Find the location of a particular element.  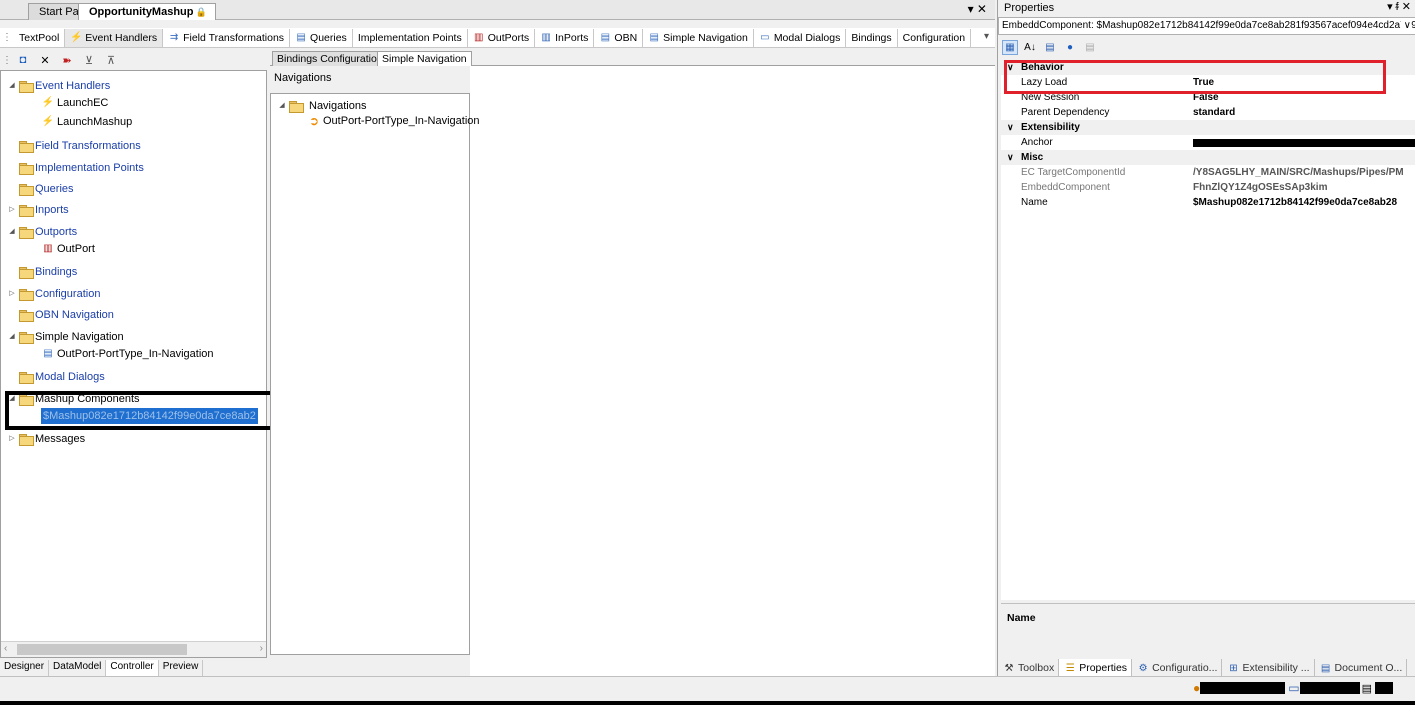

designer-mode-tabs: Designer DataModel Controller Preview is located at coordinates (133, 668).